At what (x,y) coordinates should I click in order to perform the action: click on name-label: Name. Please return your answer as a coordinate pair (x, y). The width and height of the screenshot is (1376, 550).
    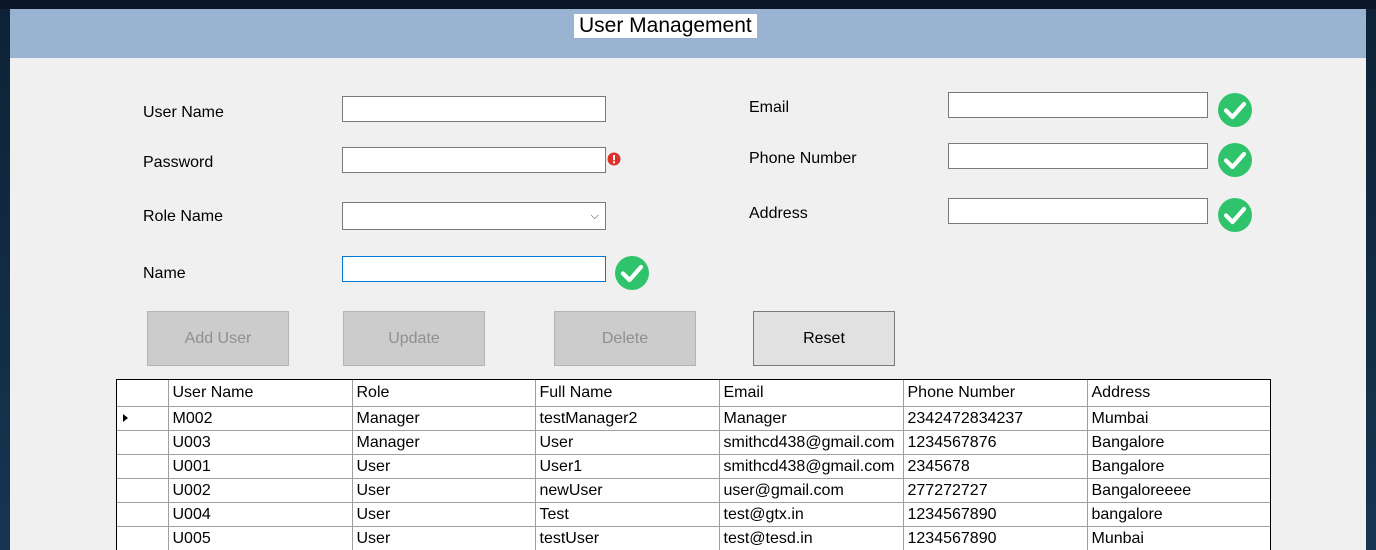
    Looking at the image, I should click on (164, 273).